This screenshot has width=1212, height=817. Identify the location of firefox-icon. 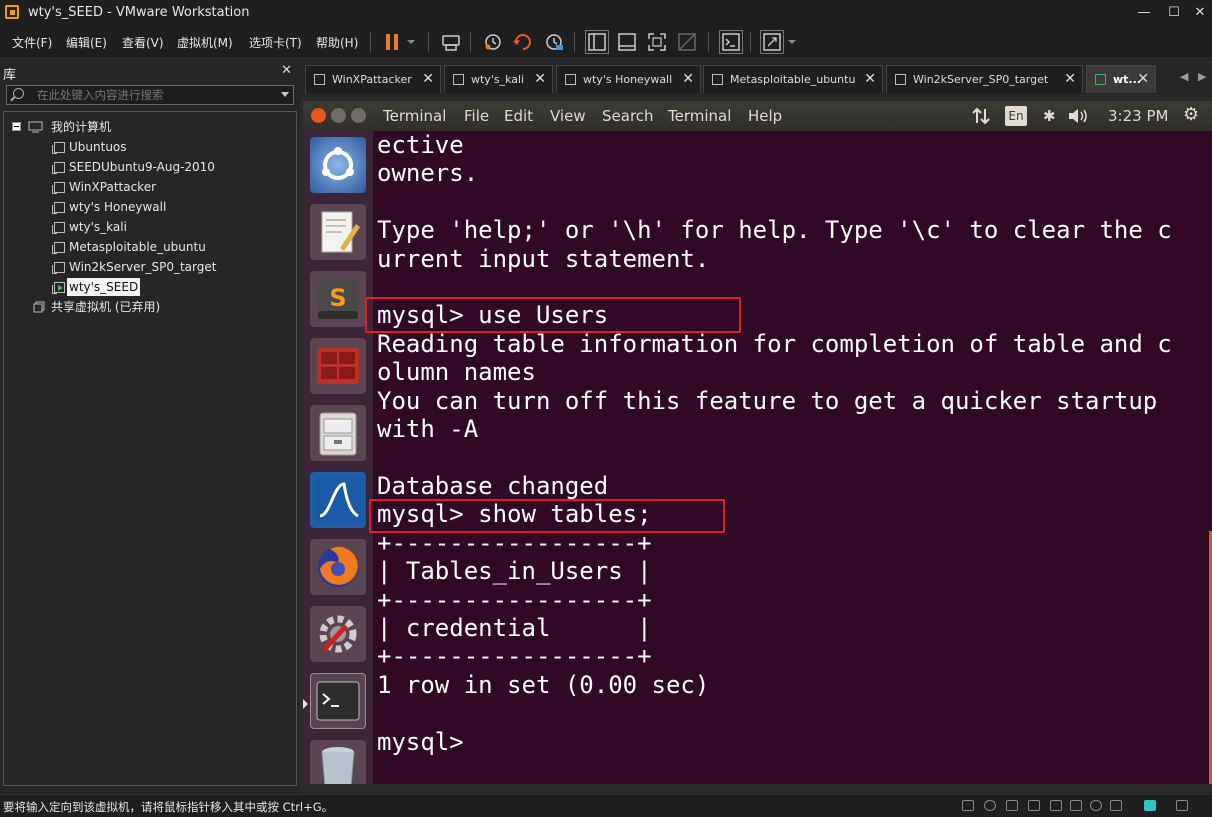
(338, 567).